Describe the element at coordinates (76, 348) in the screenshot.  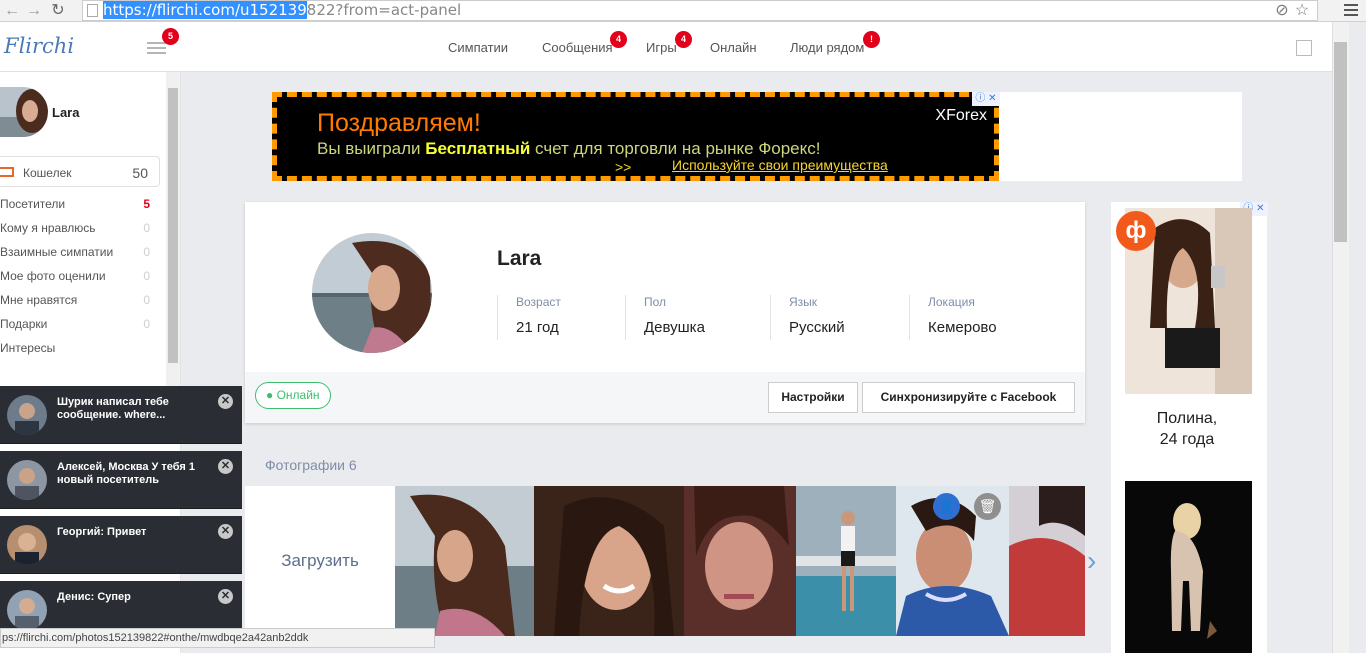
I see `sidebar-item-interests: Интересы` at that location.